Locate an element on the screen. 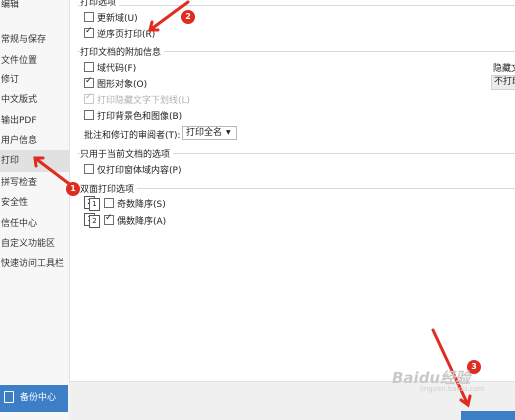  marker-number: 3 is located at coordinates (474, 366).